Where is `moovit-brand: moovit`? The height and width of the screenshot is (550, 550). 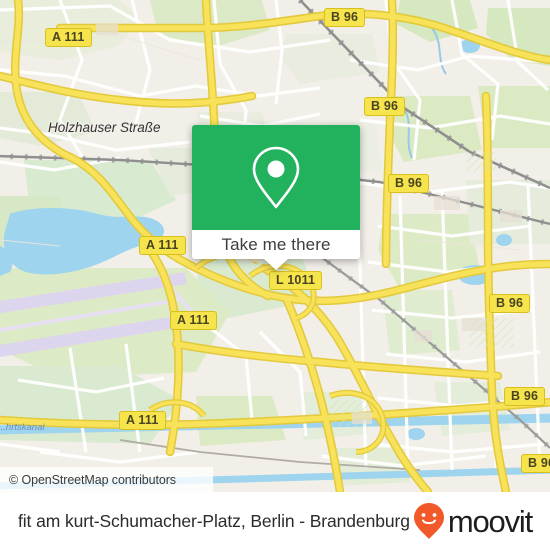 moovit-brand: moovit is located at coordinates (472, 521).